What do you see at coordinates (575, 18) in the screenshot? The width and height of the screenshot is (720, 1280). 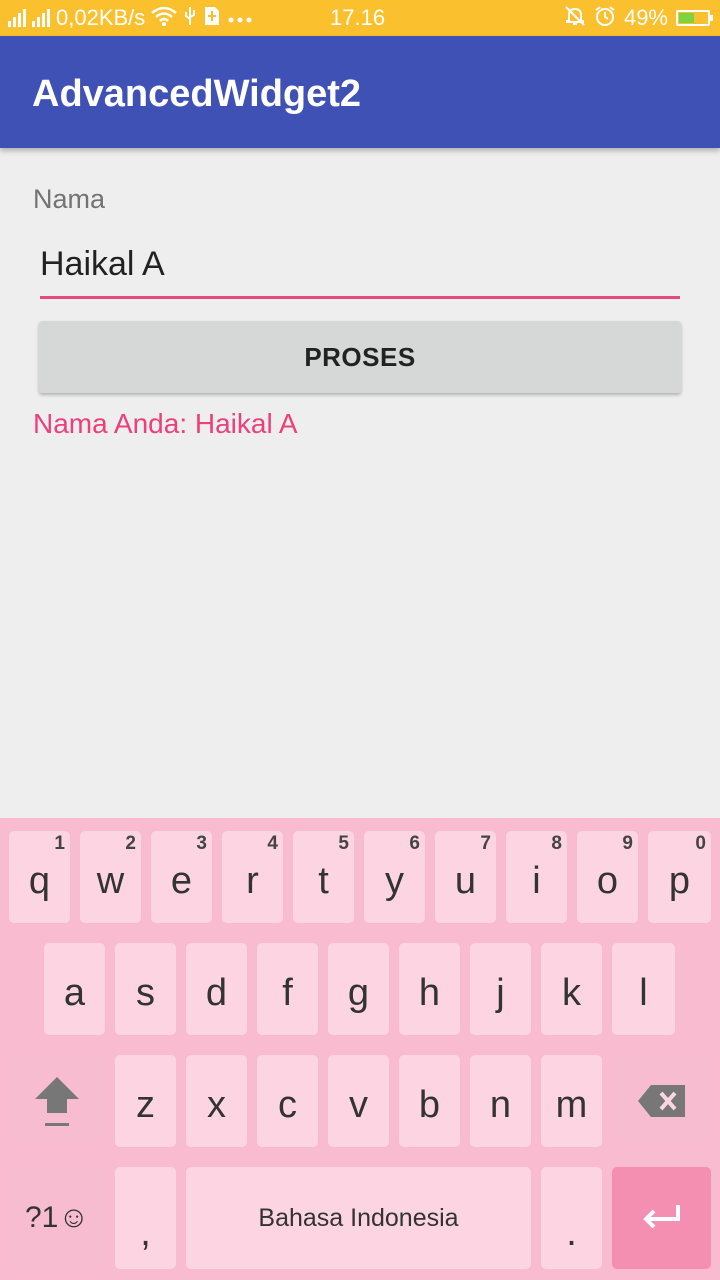 I see `mute-icon` at bounding box center [575, 18].